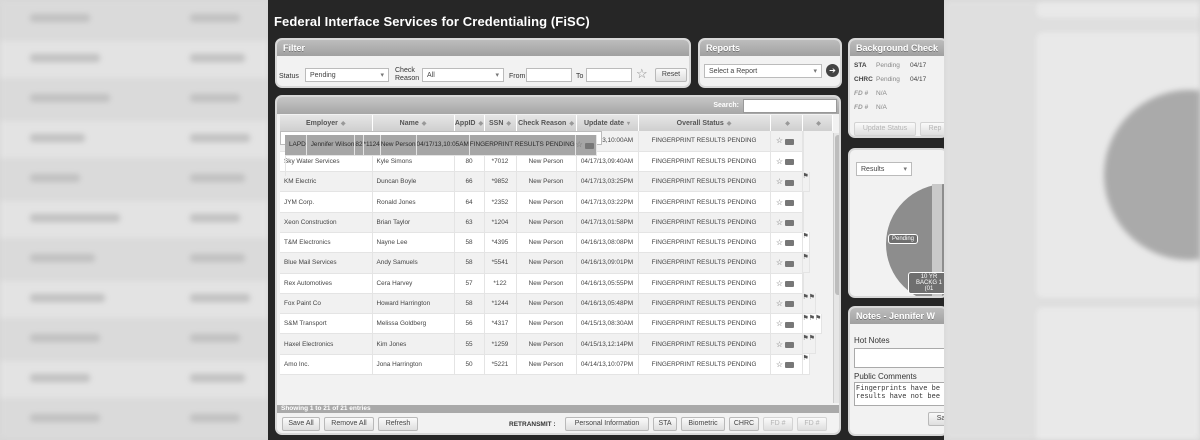 The image size is (1200, 440). I want to click on col-flags: ◆, so click(817, 123).